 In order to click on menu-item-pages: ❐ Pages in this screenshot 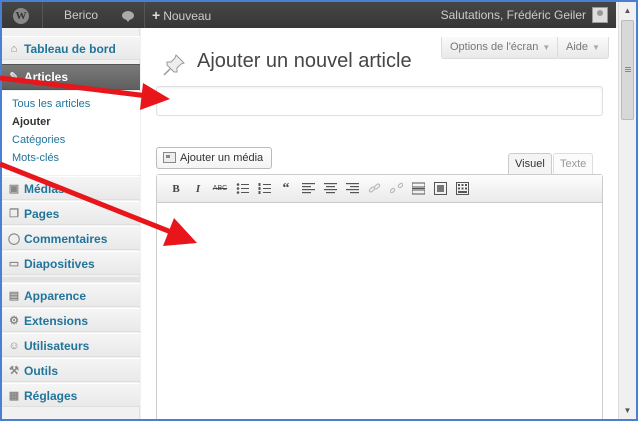, I will do `click(71, 213)`.